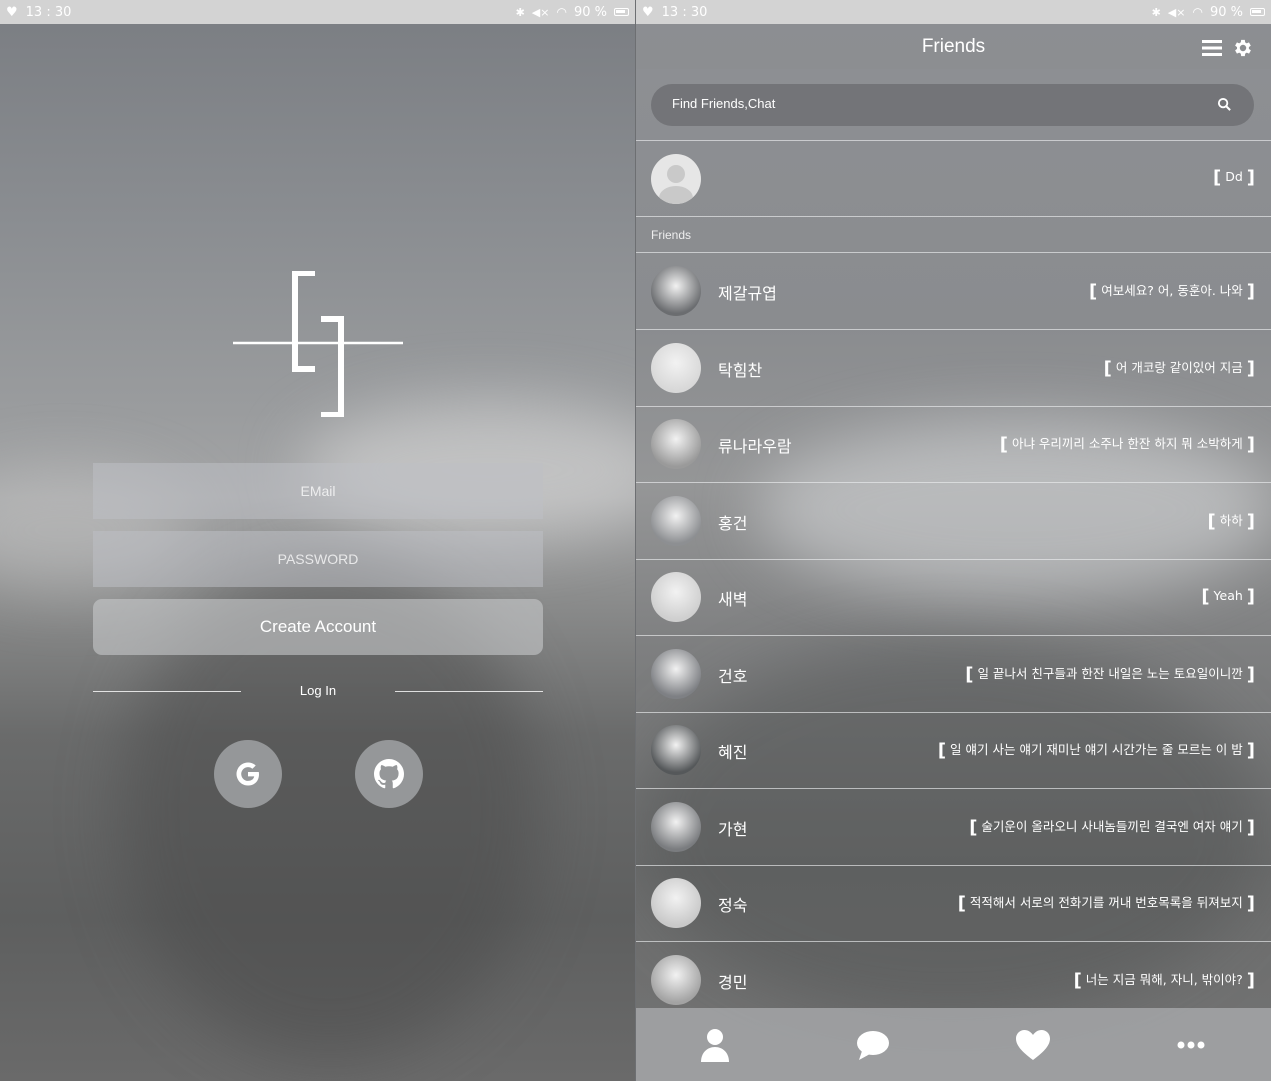 The width and height of the screenshot is (1271, 1081). I want to click on friend-row: 제갈규엽 [ 여보세요? 어, 동훈아. 나와 ], so click(953, 291).